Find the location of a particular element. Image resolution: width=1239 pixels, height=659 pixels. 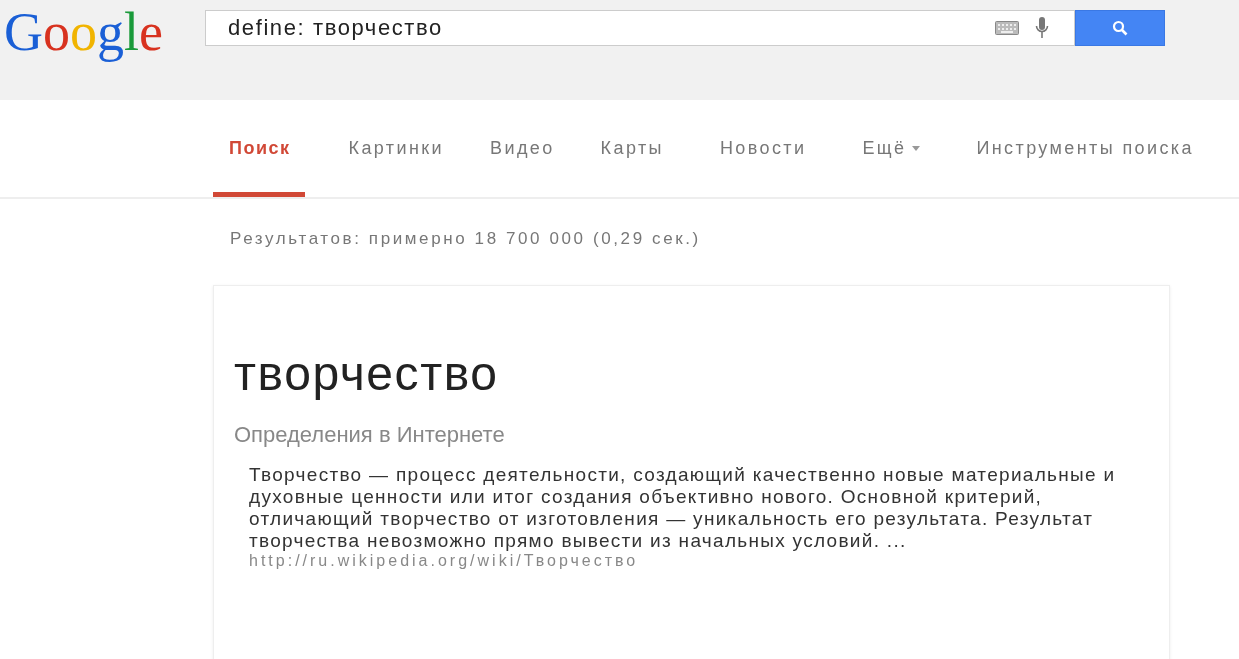

result-stats: Результатов: примерно 18 700 000 (0,29 сек.) is located at coordinates (465, 239).